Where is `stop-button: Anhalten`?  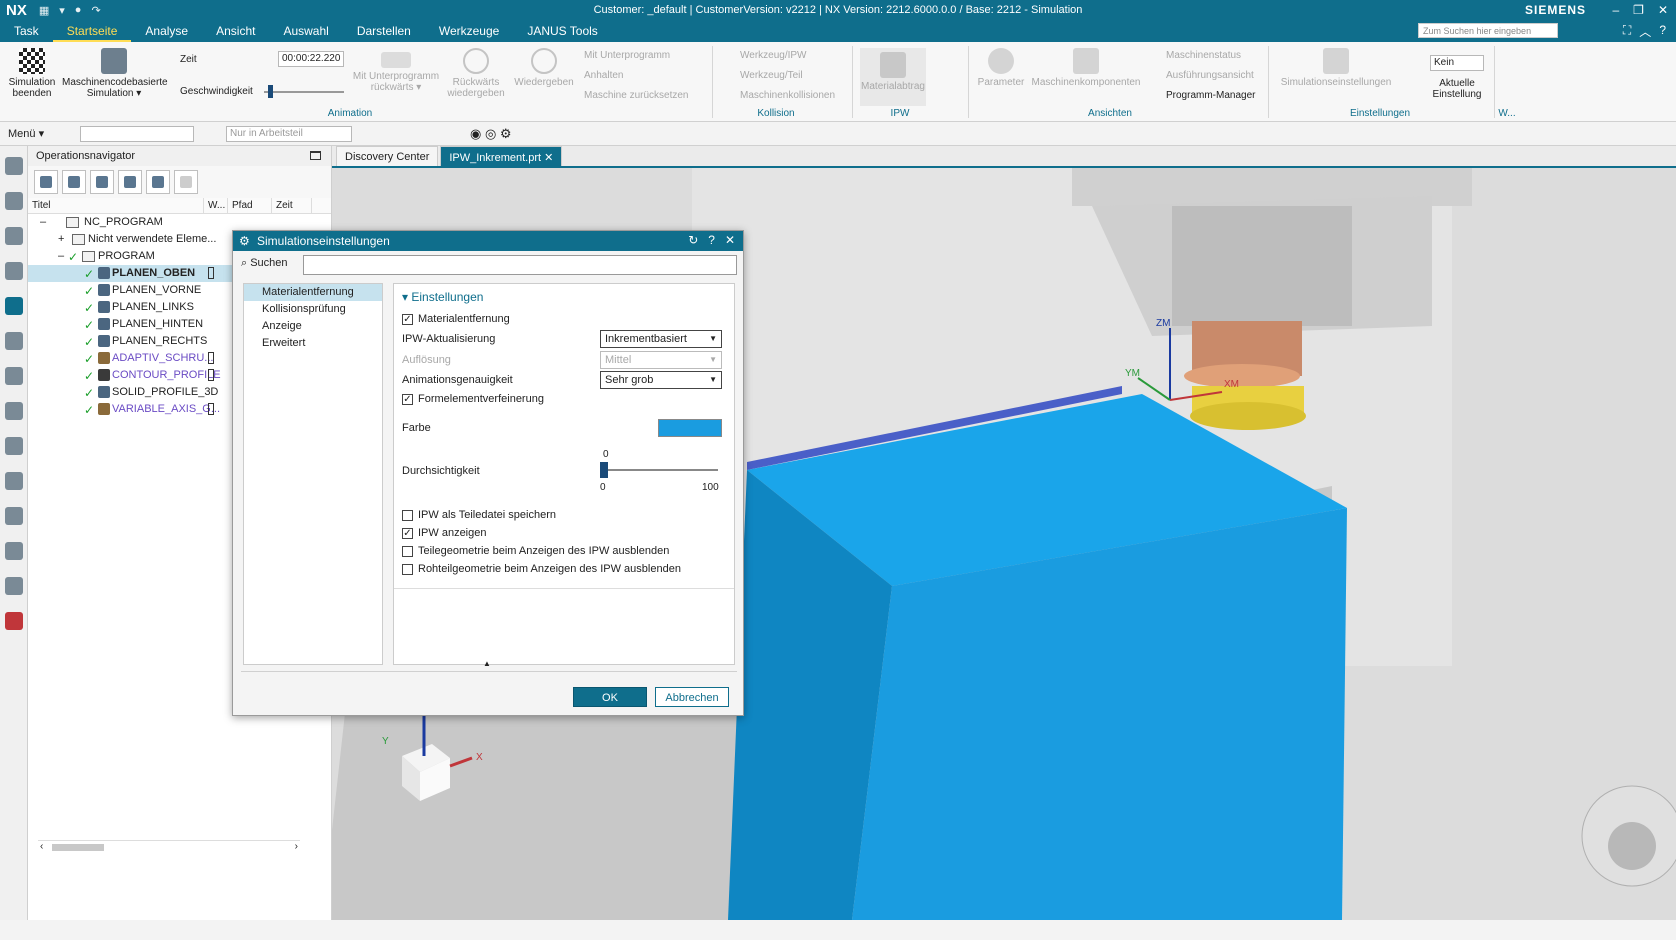
stop-button: Anhalten is located at coordinates (603, 75).